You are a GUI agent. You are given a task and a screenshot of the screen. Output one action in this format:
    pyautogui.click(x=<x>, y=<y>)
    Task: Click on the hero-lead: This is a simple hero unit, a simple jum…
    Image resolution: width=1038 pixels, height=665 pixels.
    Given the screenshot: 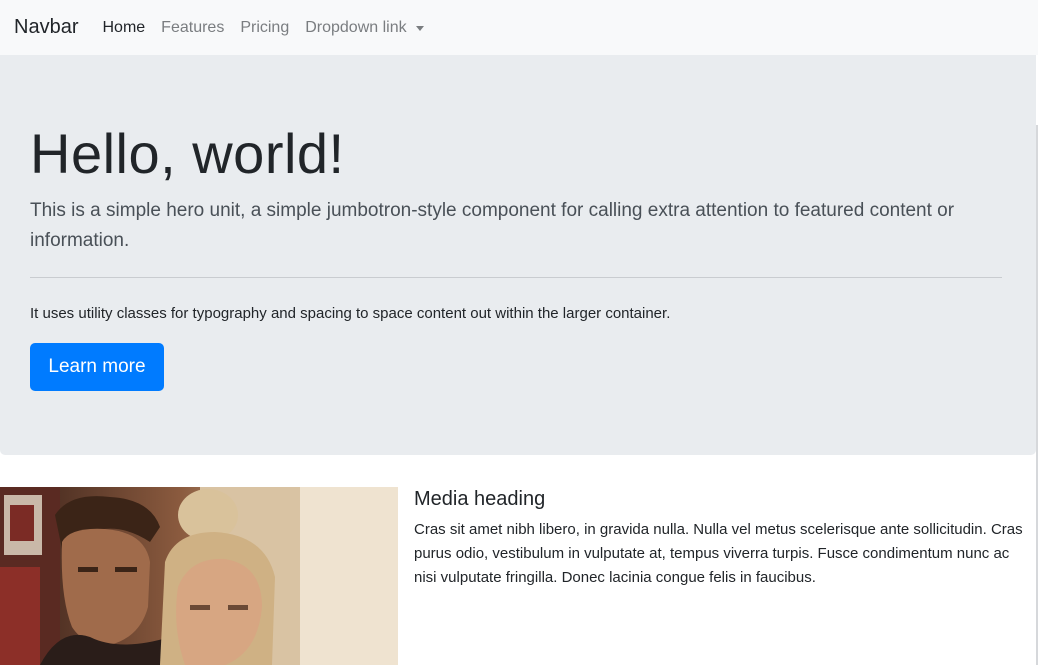 What is the action you would take?
    pyautogui.click(x=492, y=225)
    